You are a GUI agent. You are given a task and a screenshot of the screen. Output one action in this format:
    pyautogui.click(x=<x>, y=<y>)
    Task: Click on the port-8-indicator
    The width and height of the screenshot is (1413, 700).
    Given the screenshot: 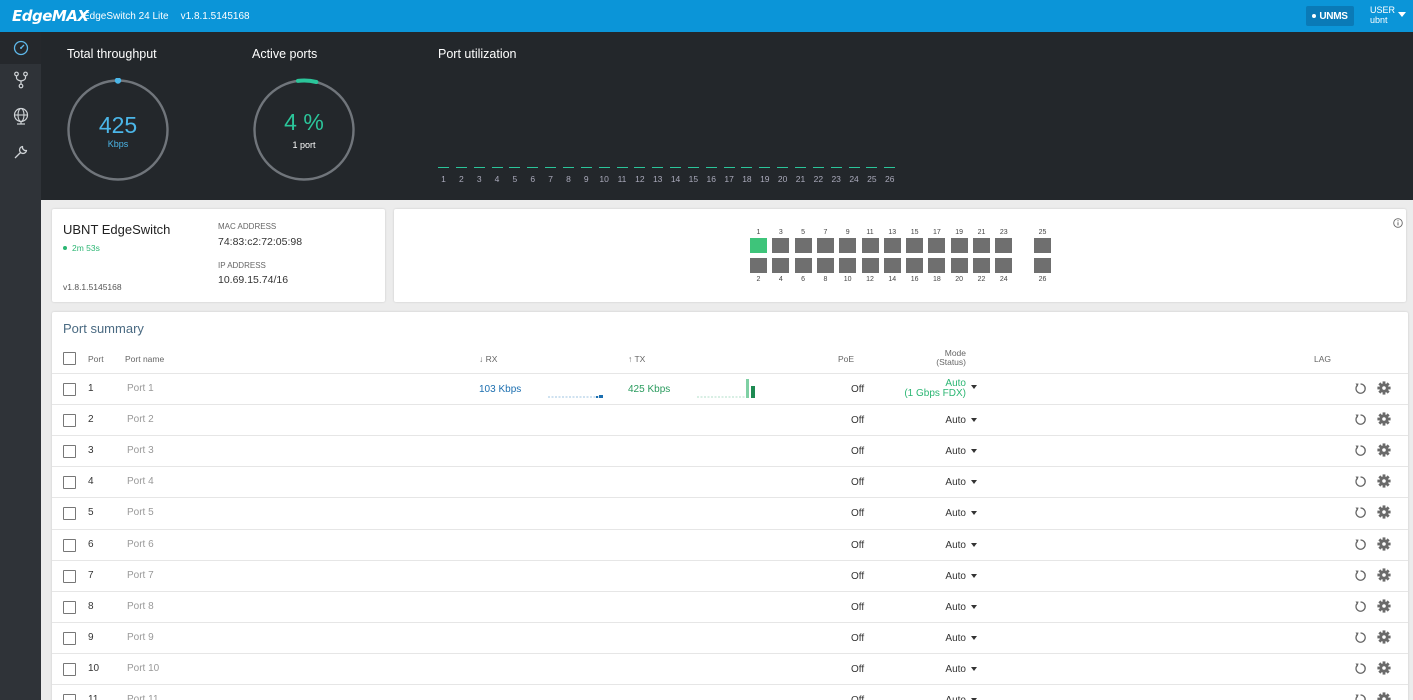 What is the action you would take?
    pyautogui.click(x=825, y=265)
    